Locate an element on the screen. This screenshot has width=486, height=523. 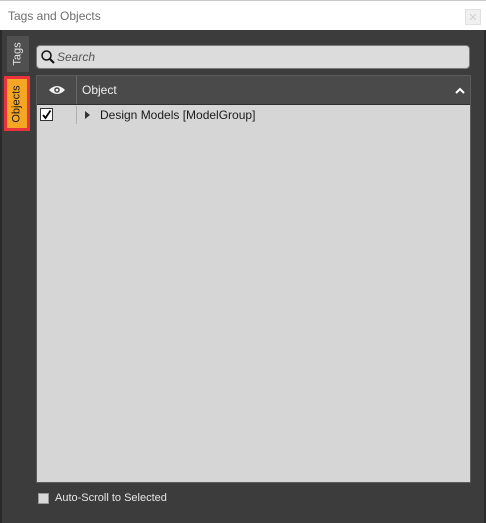
tab-objects-label: Objects is located at coordinates (17, 103).